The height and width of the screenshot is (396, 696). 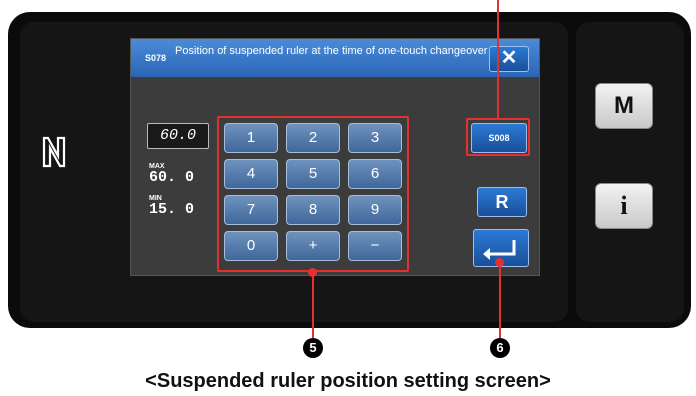 What do you see at coordinates (172, 209) in the screenshot?
I see `min-value: 15. 0` at bounding box center [172, 209].